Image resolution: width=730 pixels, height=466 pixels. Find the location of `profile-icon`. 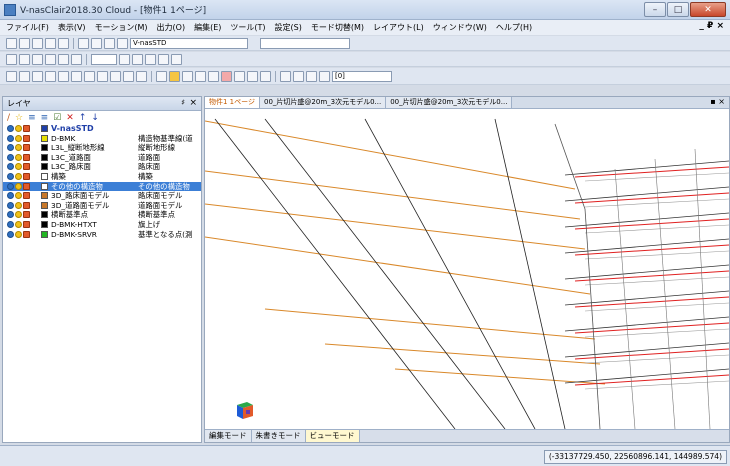

profile-icon is located at coordinates (76, 76).